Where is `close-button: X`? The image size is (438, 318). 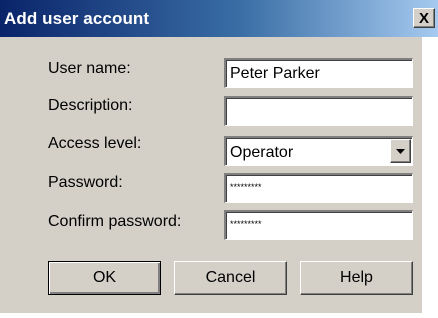 close-button: X is located at coordinates (424, 18).